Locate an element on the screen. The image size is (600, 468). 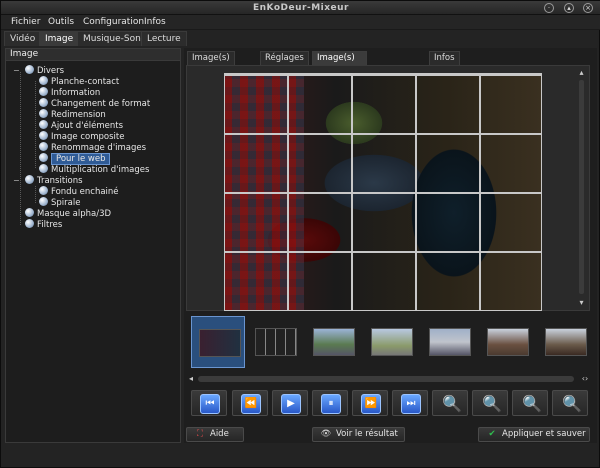
zoom-out-icon: 🔍 is located at coordinates (572, 403).